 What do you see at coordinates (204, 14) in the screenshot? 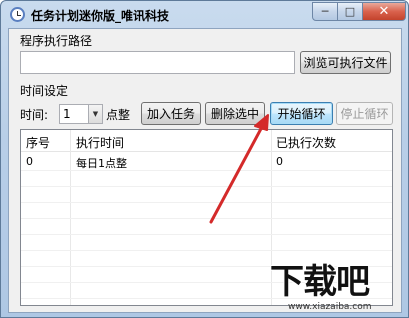
I see `title-bar: 任务计划迷你版_唯讯科技 ─ □ ✕` at bounding box center [204, 14].